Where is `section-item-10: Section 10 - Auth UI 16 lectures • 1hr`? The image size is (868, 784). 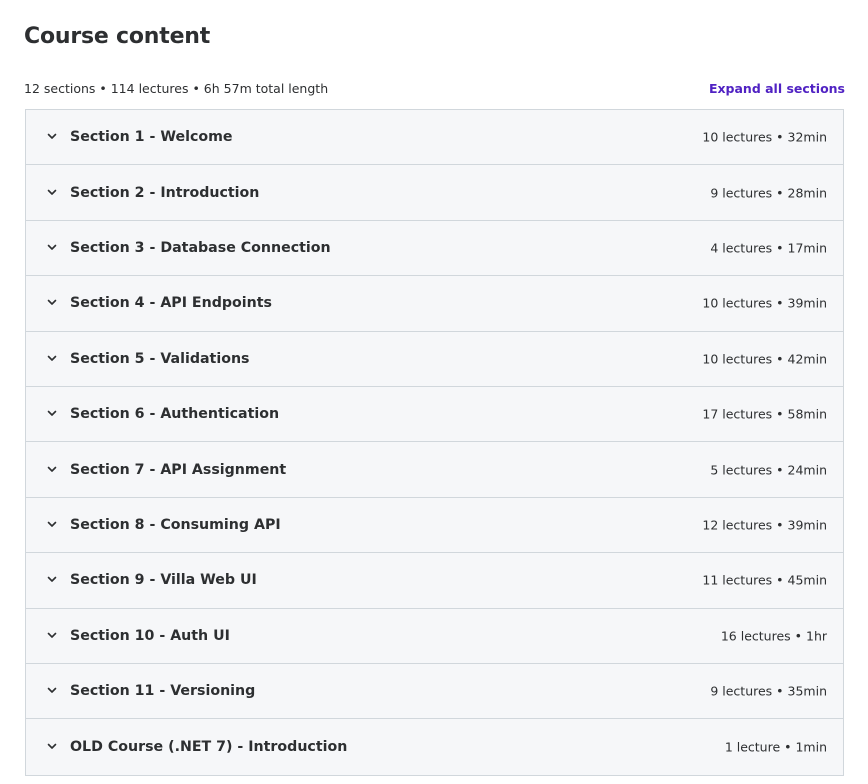
section-item-10: Section 10 - Auth UI 16 lectures • 1hr is located at coordinates (434, 636).